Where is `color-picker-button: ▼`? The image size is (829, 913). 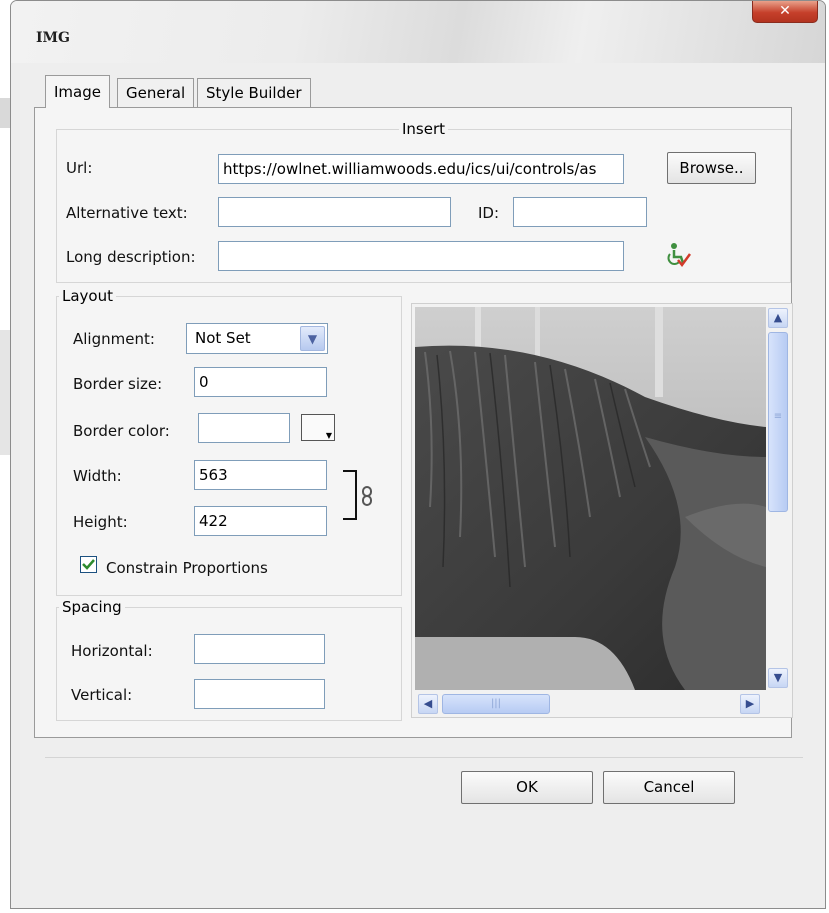
color-picker-button: ▼ is located at coordinates (318, 427).